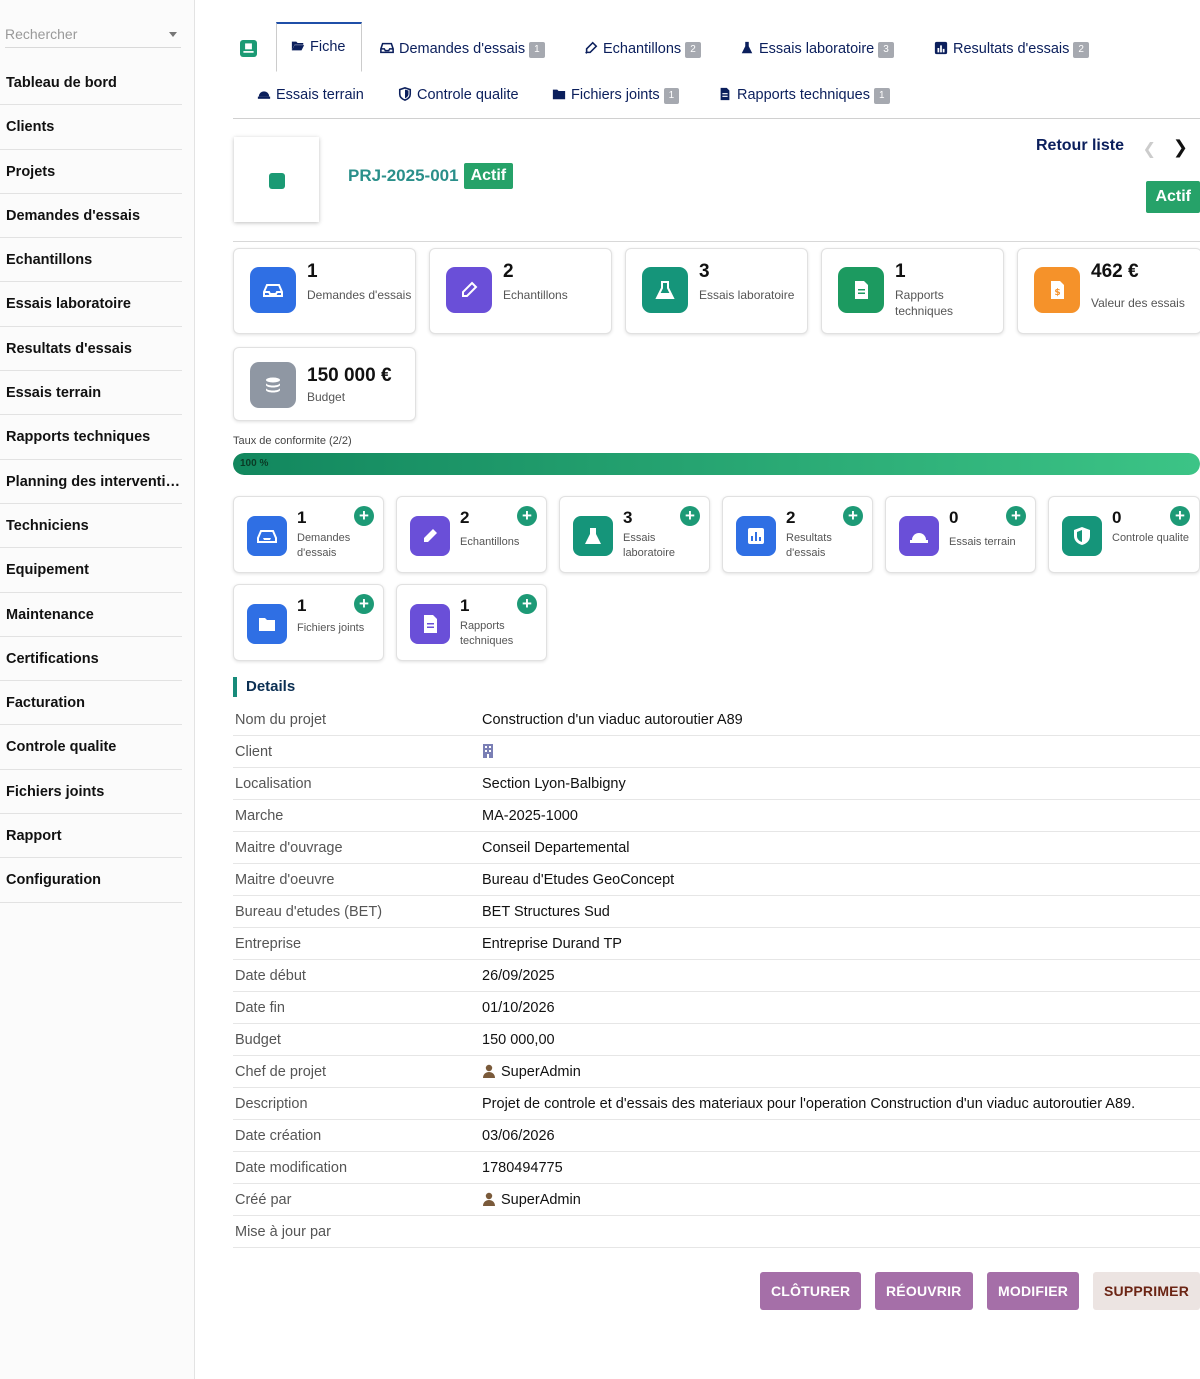 This screenshot has height=1379, width=1200. Describe the element at coordinates (531, 1072) in the screenshot. I see `chef-projet-link: SuperAdmin` at that location.